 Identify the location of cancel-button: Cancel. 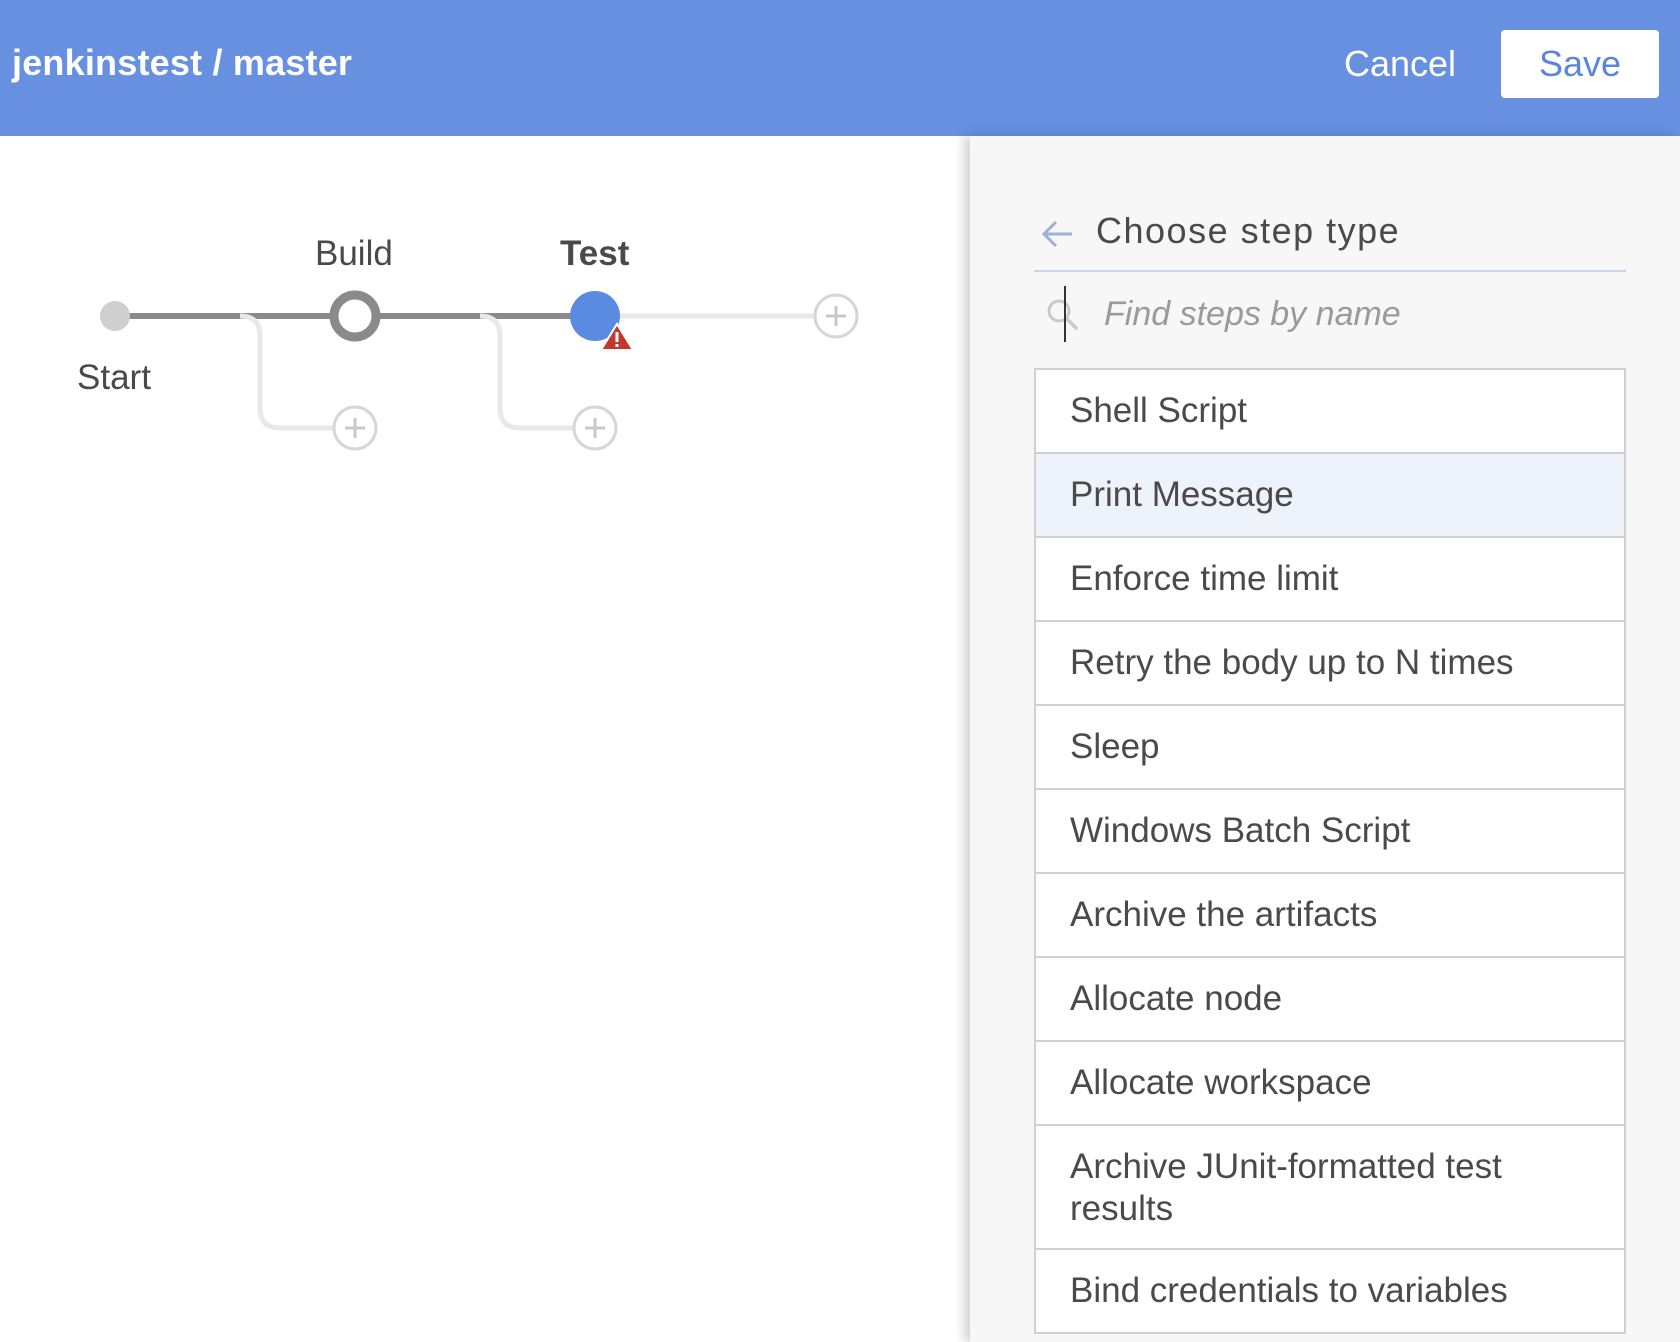
(1400, 64).